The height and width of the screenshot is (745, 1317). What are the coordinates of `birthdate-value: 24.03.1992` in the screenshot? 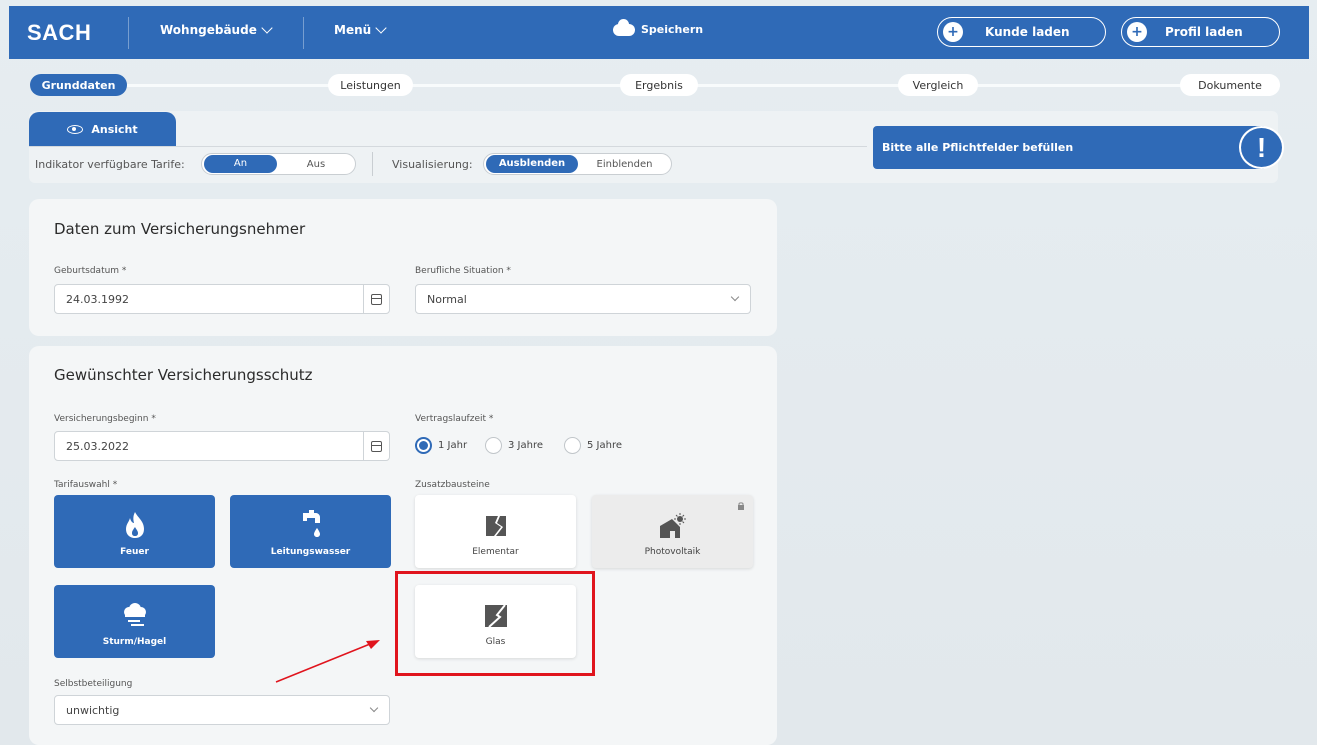 It's located at (97, 299).